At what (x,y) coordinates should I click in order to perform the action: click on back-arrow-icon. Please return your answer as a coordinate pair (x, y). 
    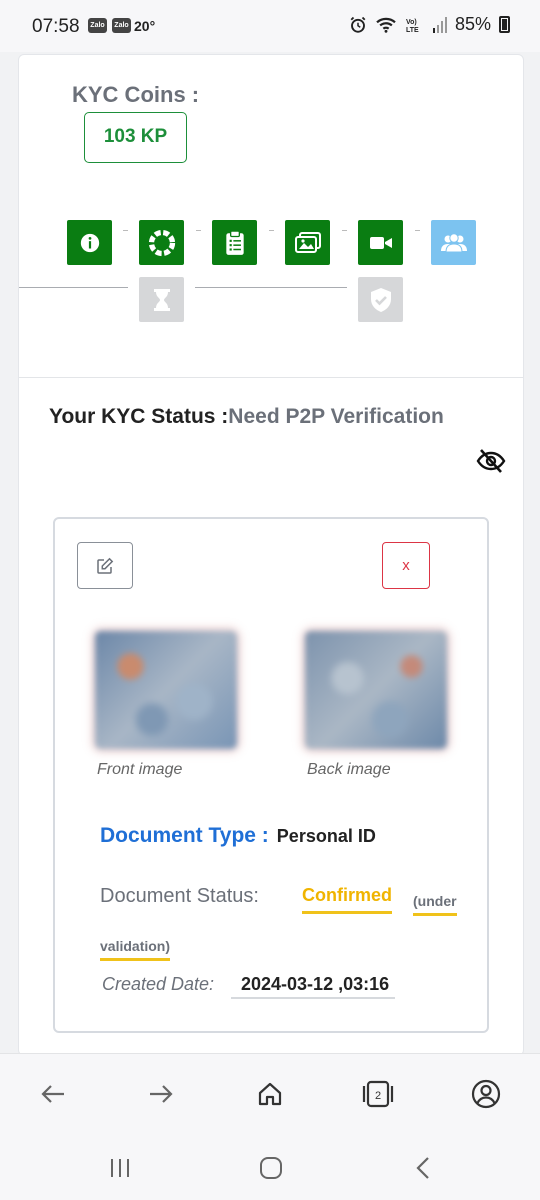
    Looking at the image, I should click on (52, 1094).